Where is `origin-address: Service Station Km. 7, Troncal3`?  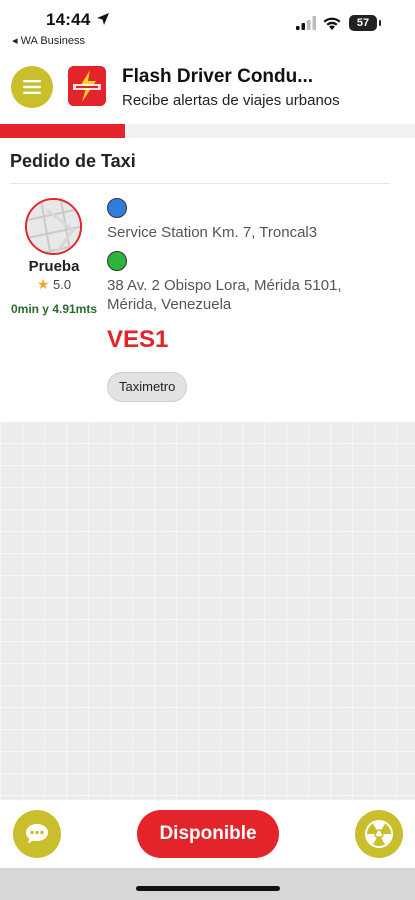 origin-address: Service Station Km. 7, Troncal3 is located at coordinates (212, 232).